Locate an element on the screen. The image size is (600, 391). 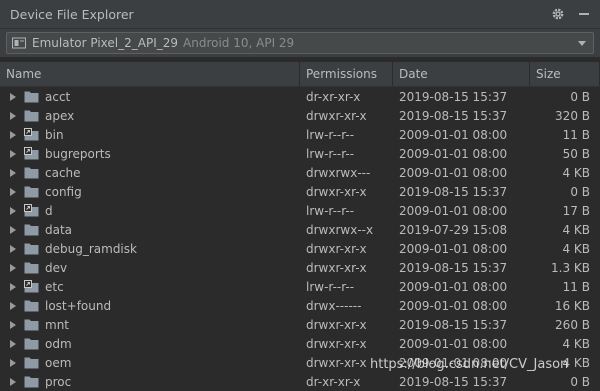
file-permissions: dr-xr-xr-x is located at coordinates (333, 96).